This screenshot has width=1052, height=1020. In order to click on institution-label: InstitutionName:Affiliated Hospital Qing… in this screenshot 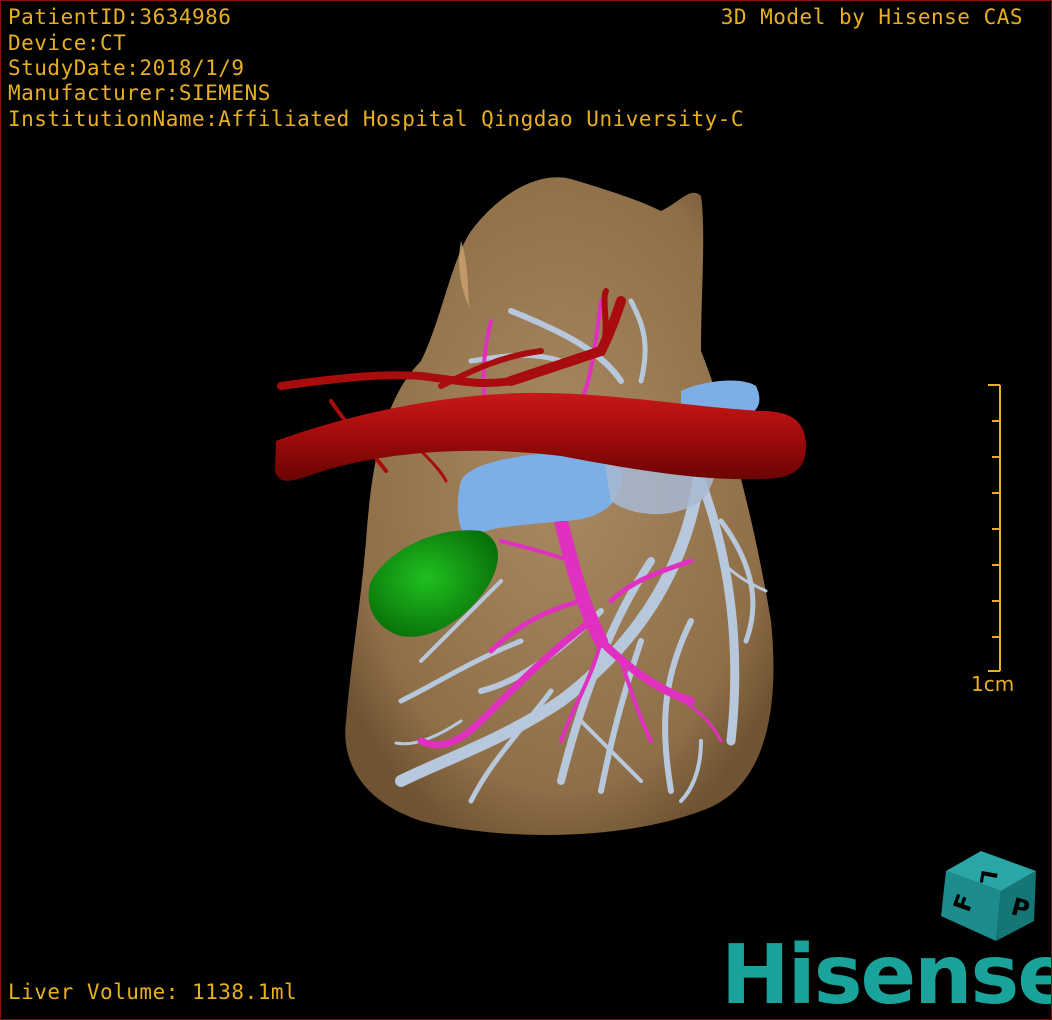, I will do `click(376, 119)`.